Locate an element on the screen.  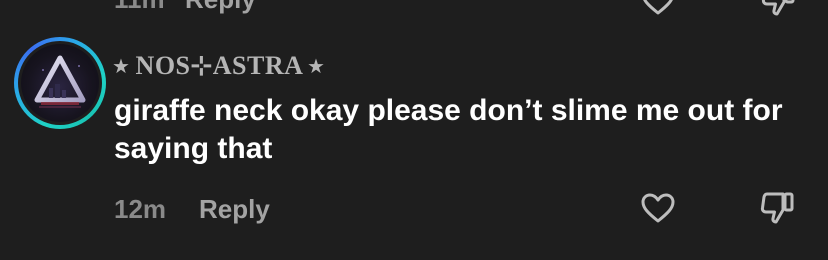
comment-timestamp: 12m is located at coordinates (140, 209).